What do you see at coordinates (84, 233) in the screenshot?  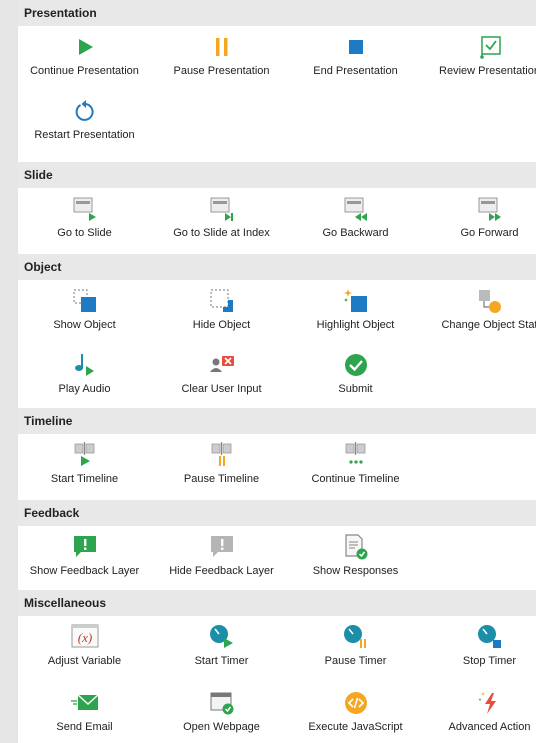 I see `item-label: Go to Slide` at bounding box center [84, 233].